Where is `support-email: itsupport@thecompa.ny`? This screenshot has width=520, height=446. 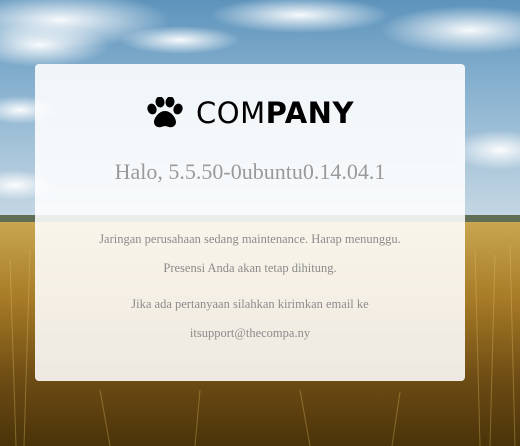
support-email: itsupport@thecompa.ny is located at coordinates (250, 333).